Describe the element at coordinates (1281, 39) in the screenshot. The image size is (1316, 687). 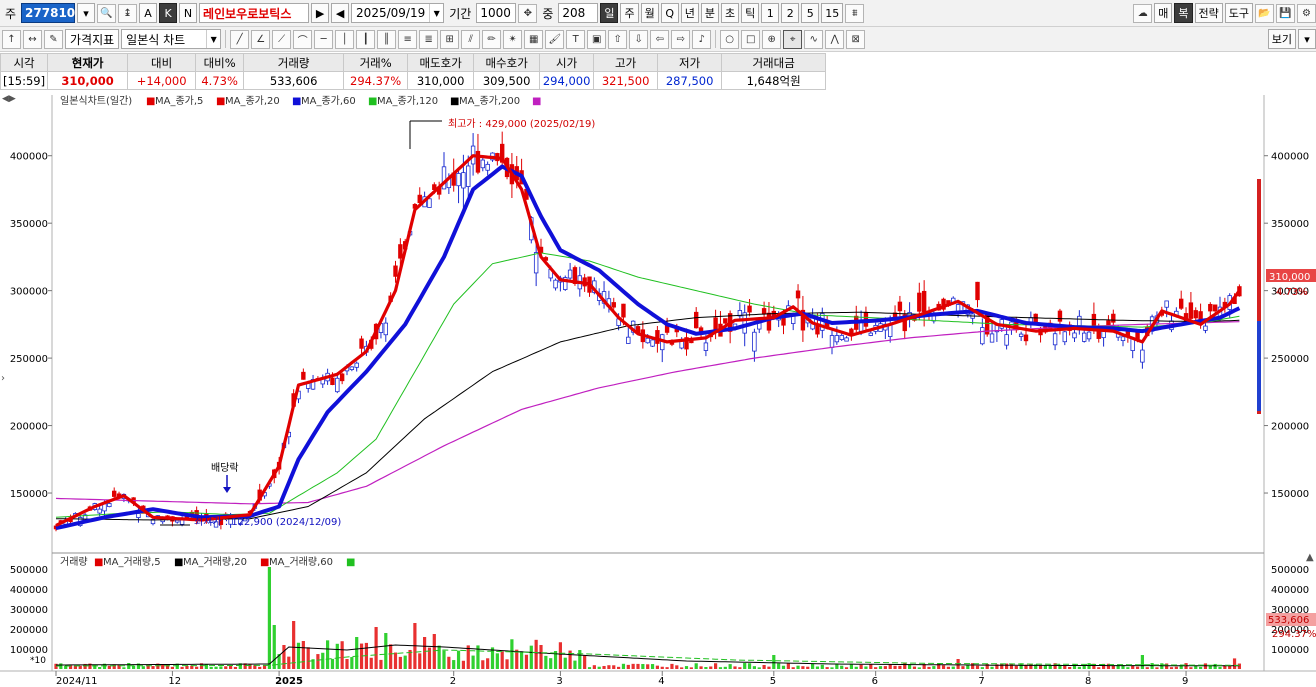
I see `view-button: 보기` at that location.